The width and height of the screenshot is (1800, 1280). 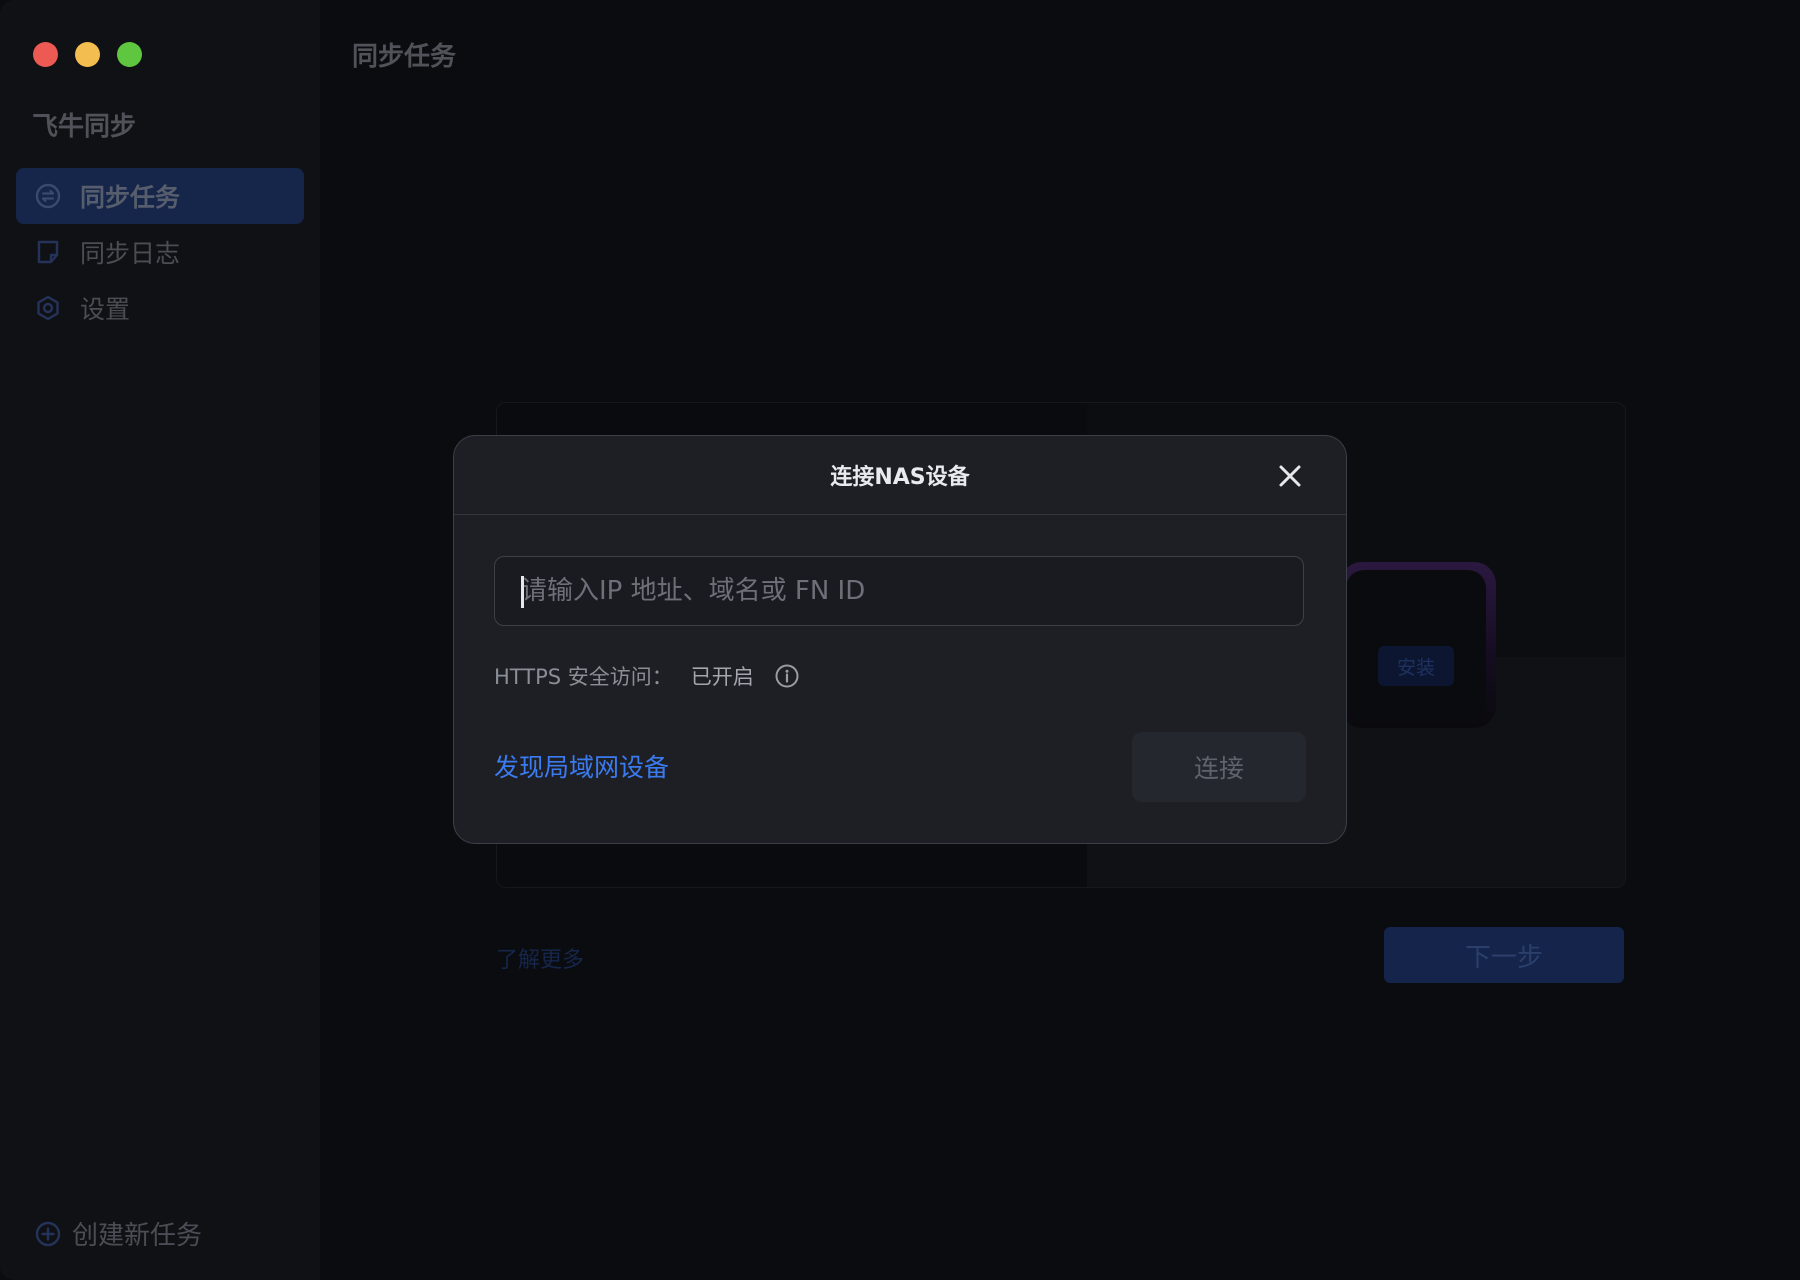 I want to click on gear-icon, so click(x=48, y=308).